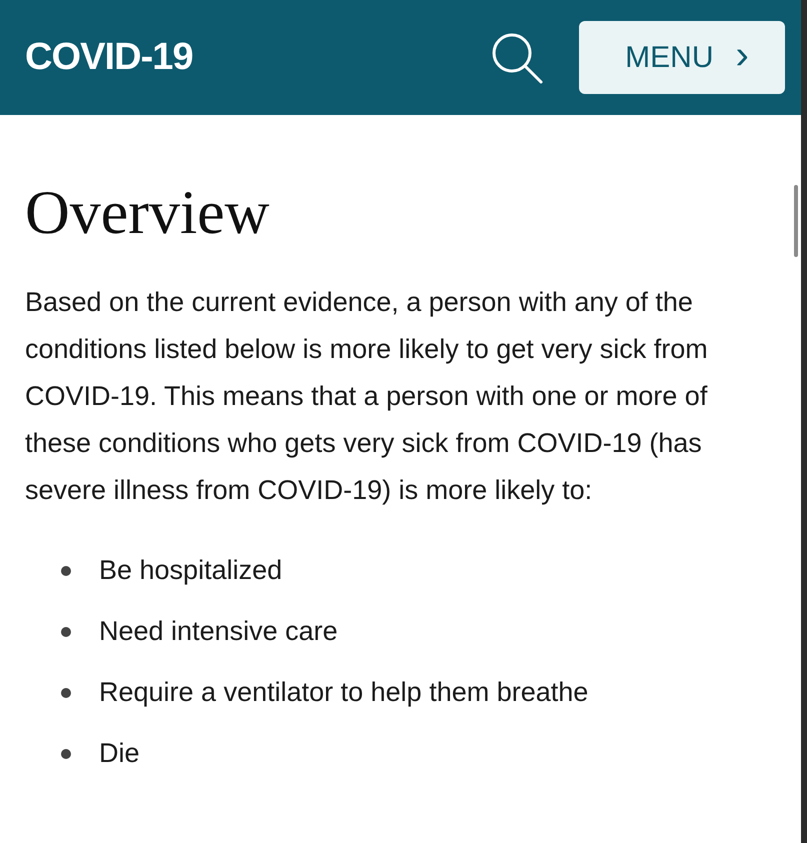  Describe the element at coordinates (190, 571) in the screenshot. I see `list-item: Be hospitalized` at that location.